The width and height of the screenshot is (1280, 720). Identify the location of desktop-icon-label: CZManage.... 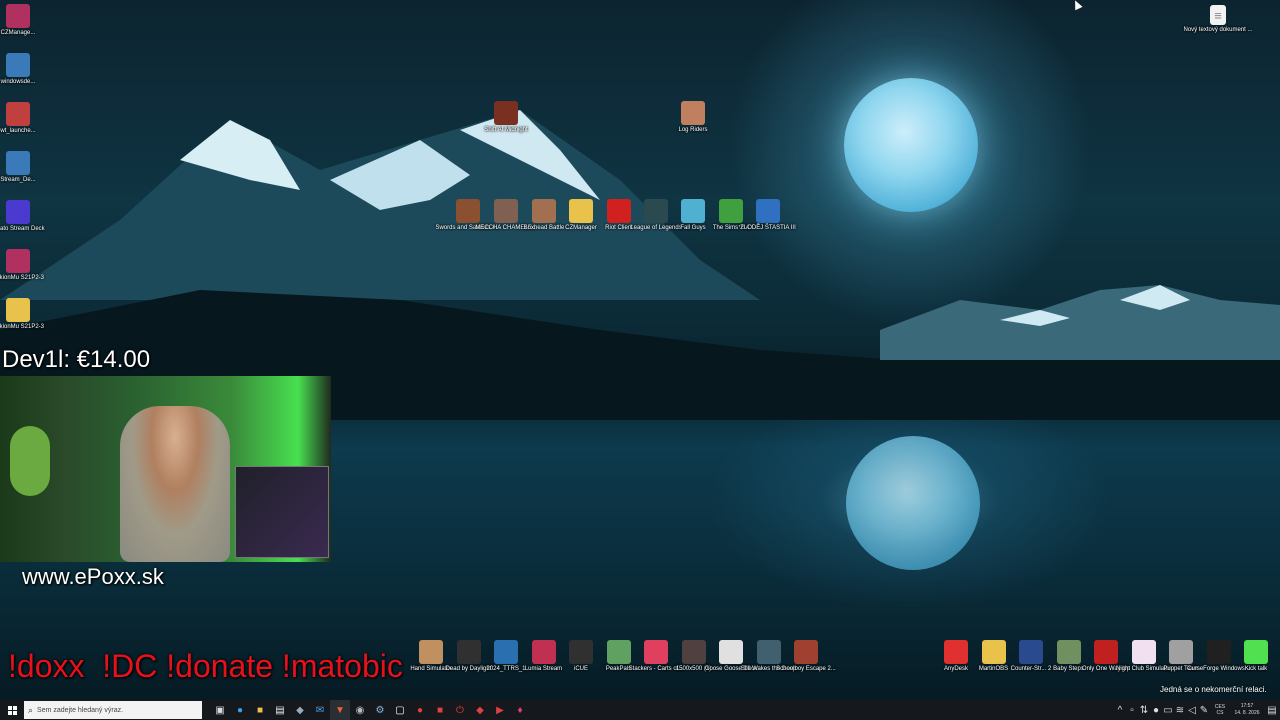
(18, 33).